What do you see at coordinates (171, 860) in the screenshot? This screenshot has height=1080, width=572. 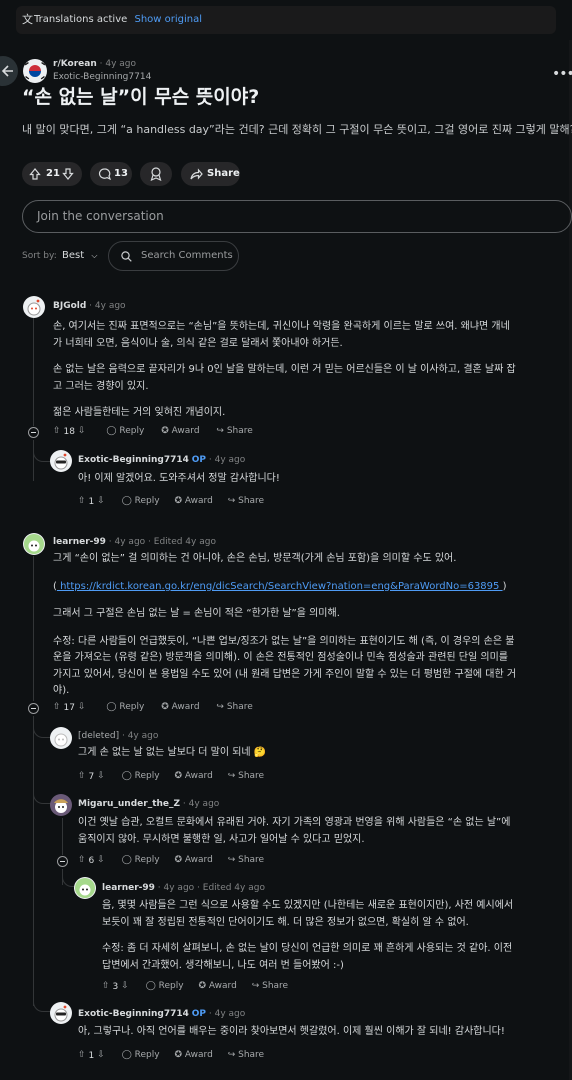 I see `comment-actions: ⇧ 6 ⇩ ◯ Reply ✪ Award ↪ Share` at bounding box center [171, 860].